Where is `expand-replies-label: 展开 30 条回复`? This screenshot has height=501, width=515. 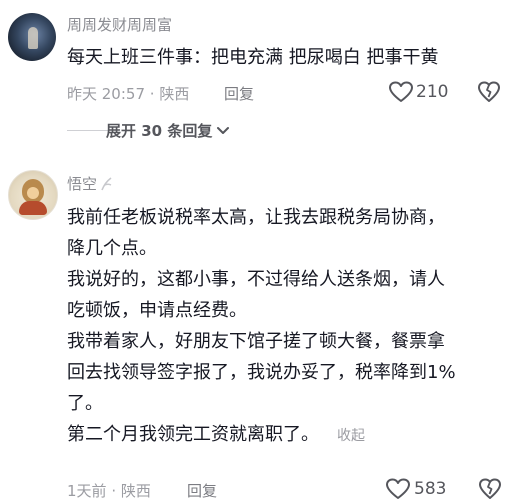
expand-replies-label: 展开 30 条回复 is located at coordinates (159, 131).